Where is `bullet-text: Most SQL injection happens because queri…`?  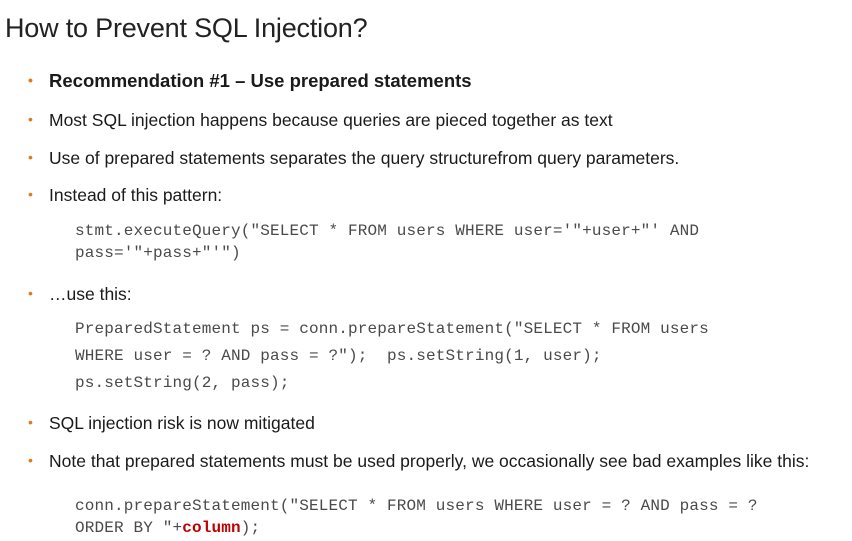
bullet-text: Most SQL injection happens because queri… is located at coordinates (331, 120).